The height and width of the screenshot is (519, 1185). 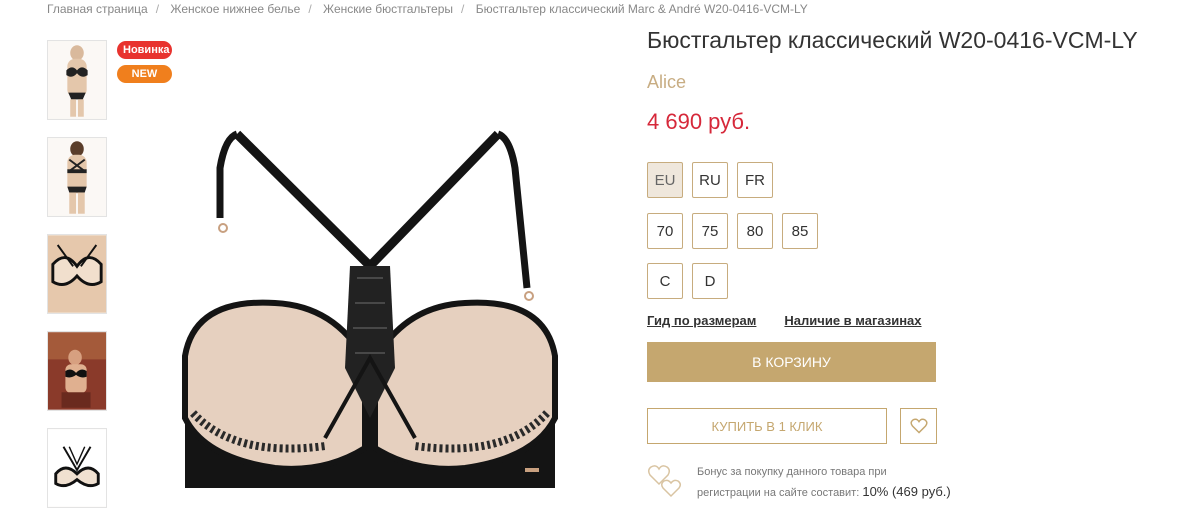 I want to click on cup-size-d: D, so click(x=710, y=281).